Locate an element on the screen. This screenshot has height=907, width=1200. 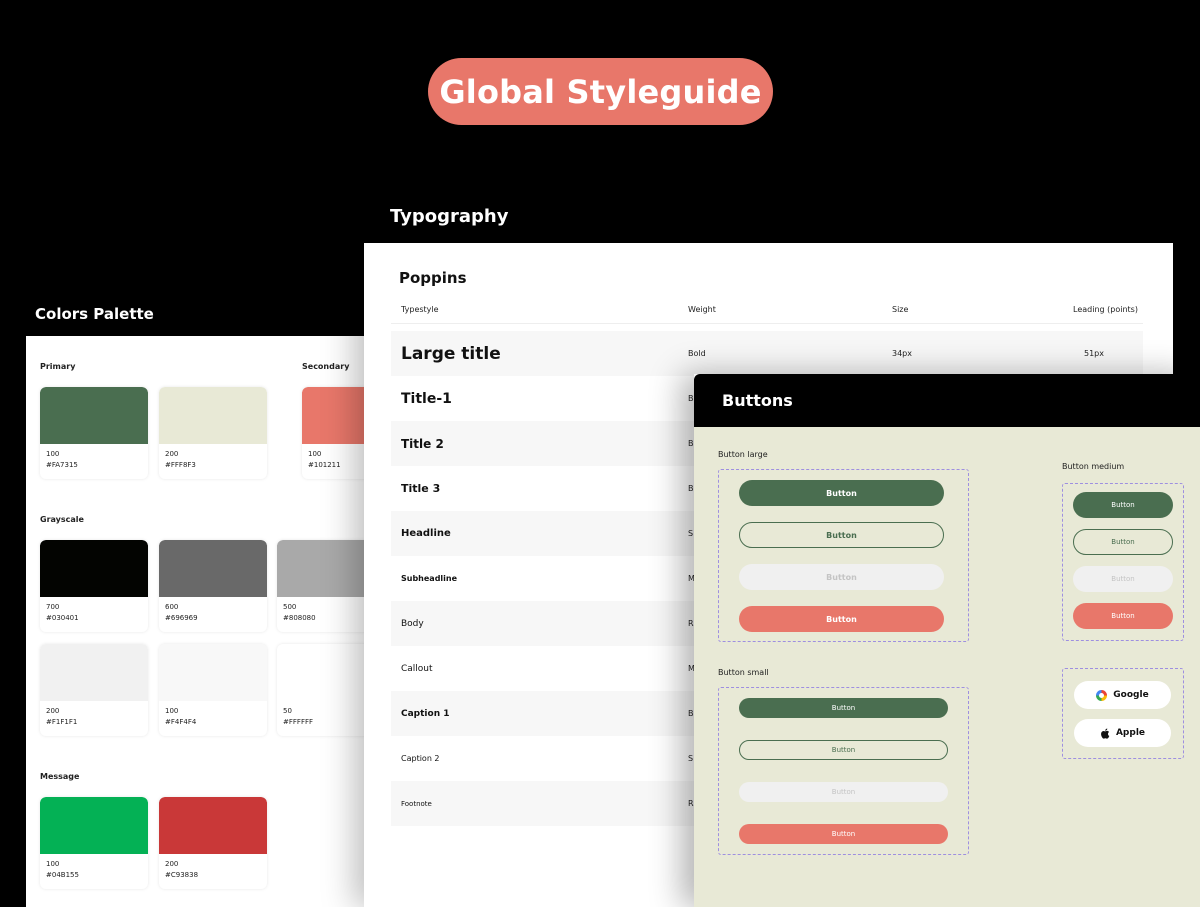
typestyle-name: Caption 1 is located at coordinates (425, 713).